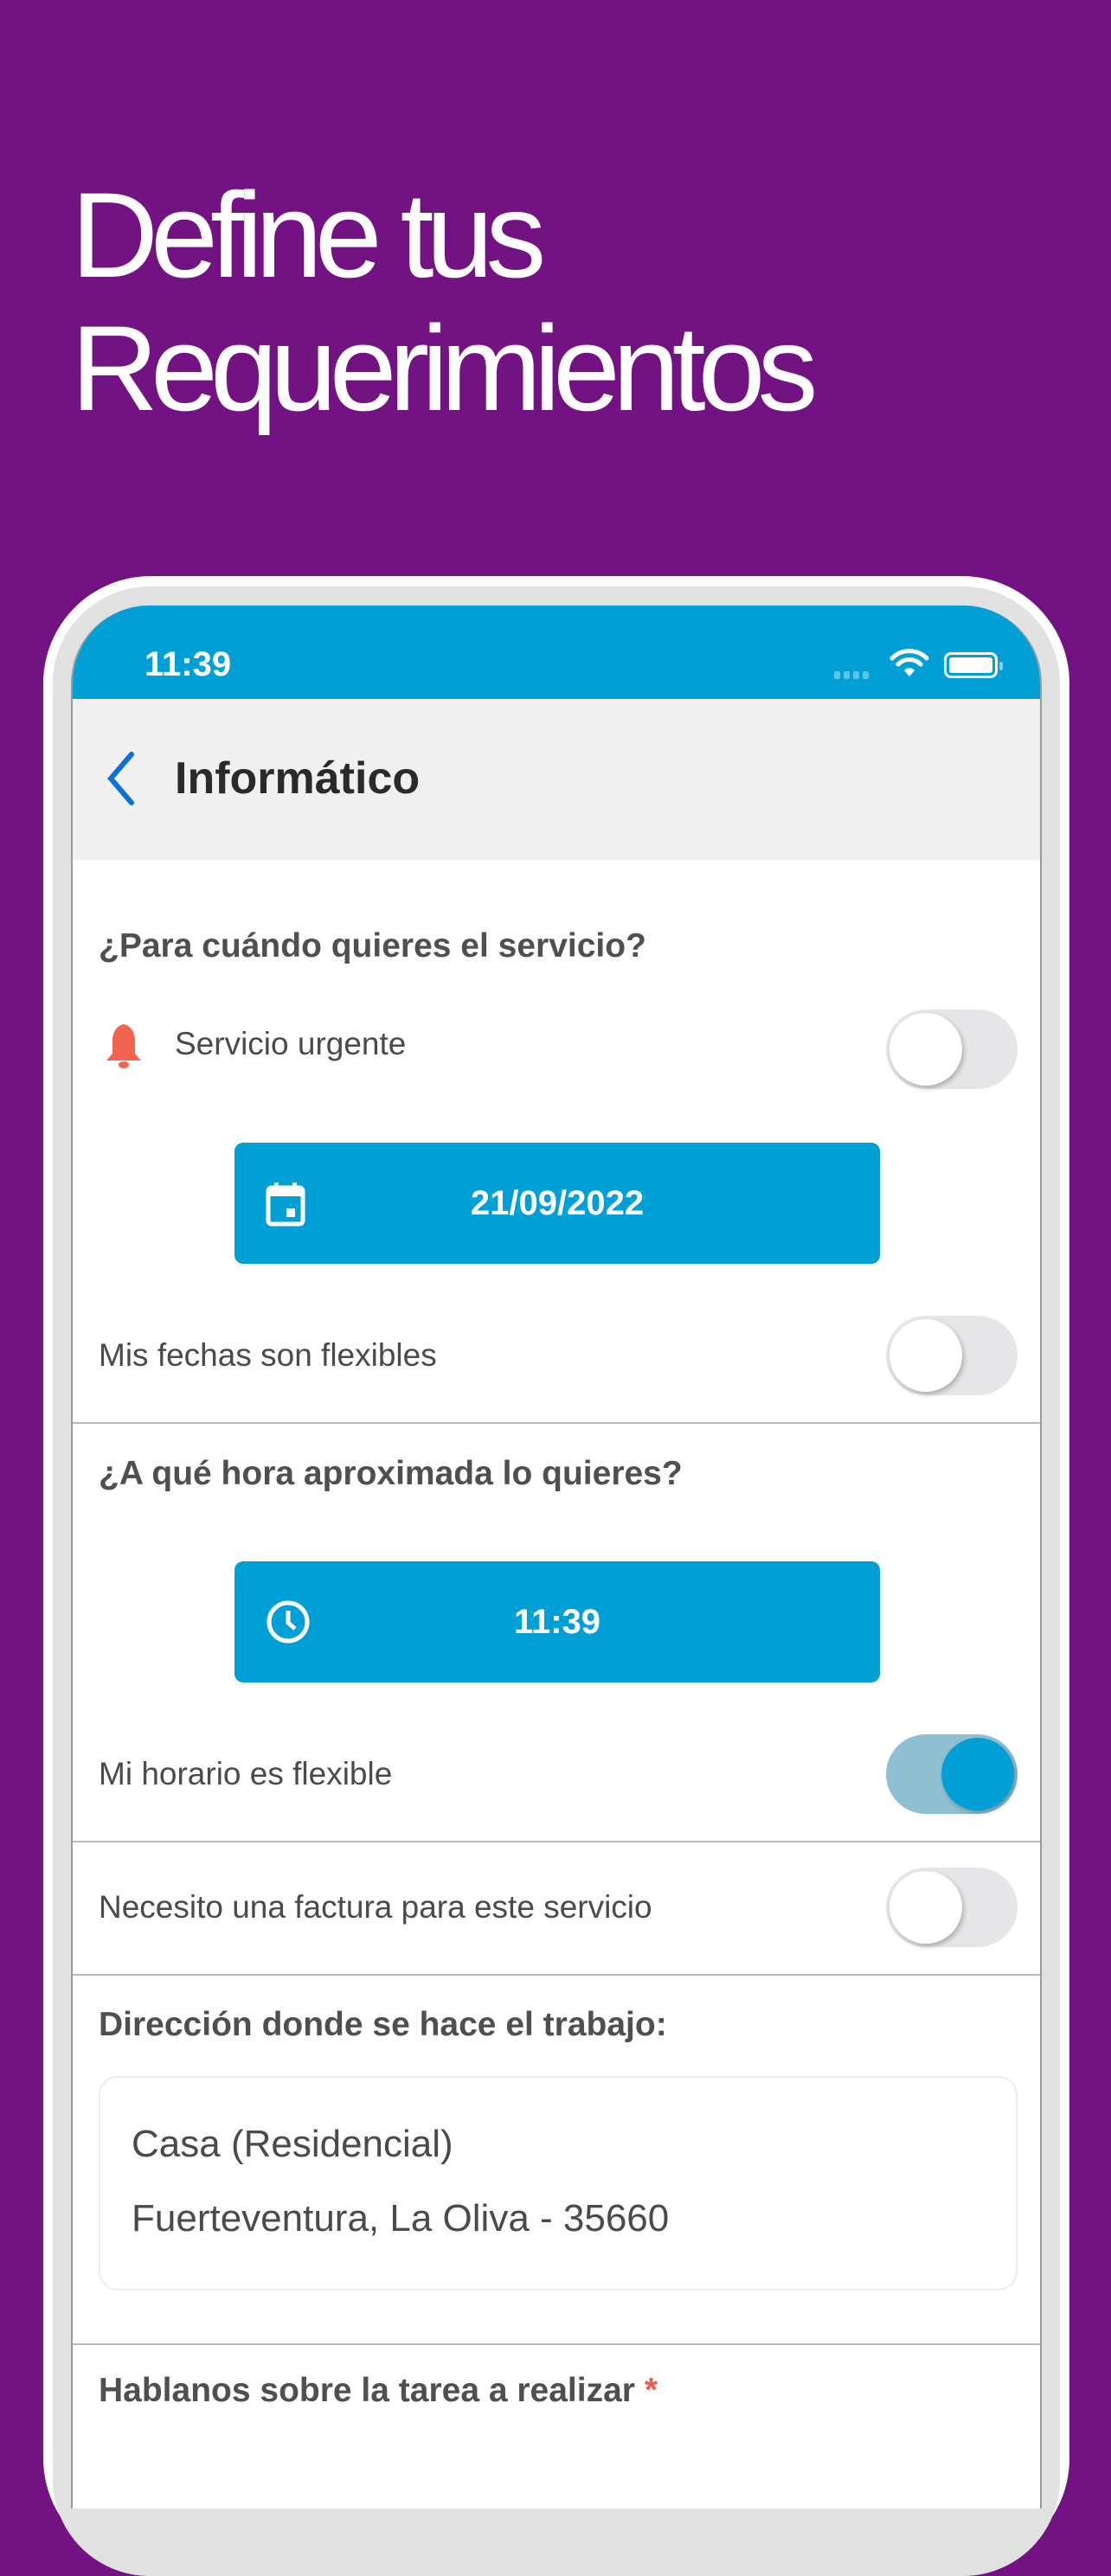 This screenshot has width=1111, height=2576. I want to click on headline-line-2: Requerimientos, so click(444, 368).